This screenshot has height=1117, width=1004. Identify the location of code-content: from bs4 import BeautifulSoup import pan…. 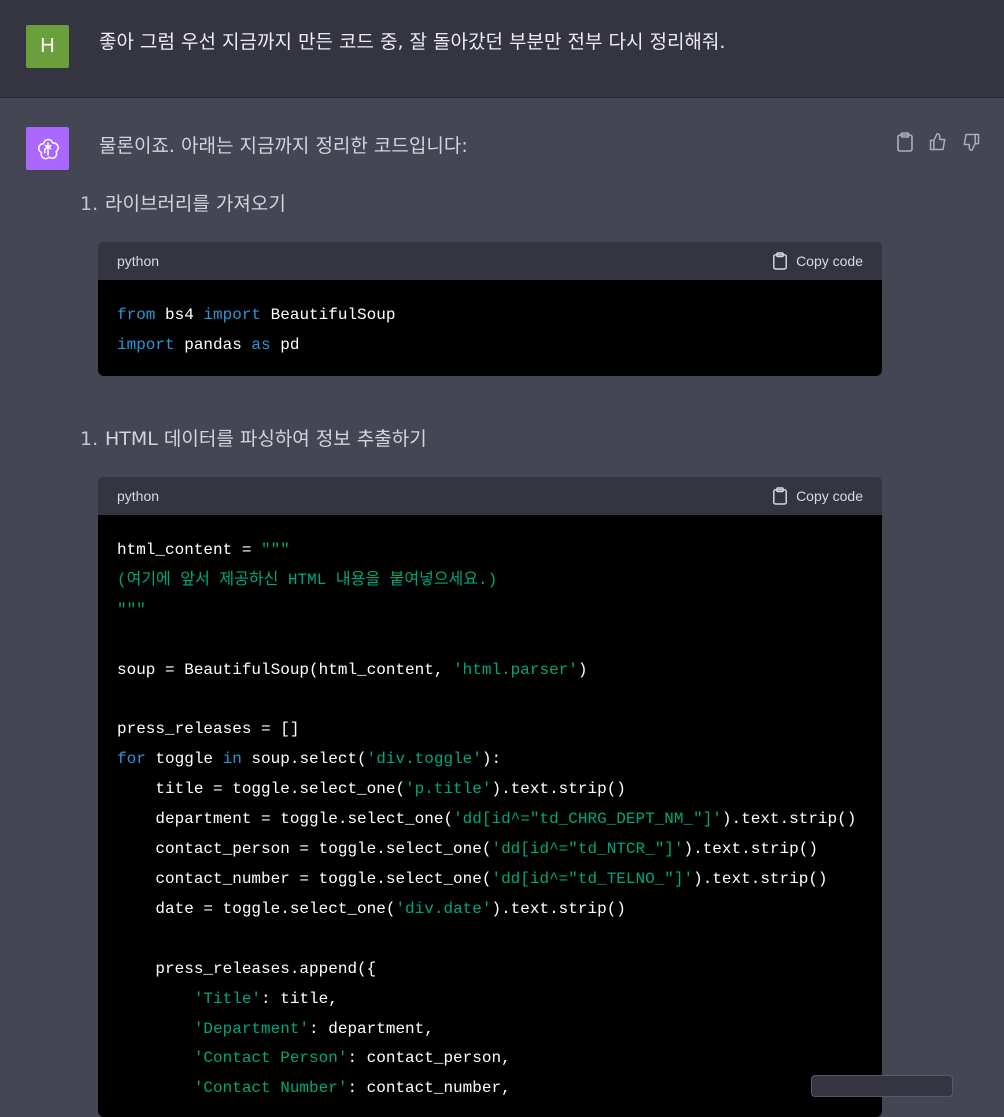
(256, 330).